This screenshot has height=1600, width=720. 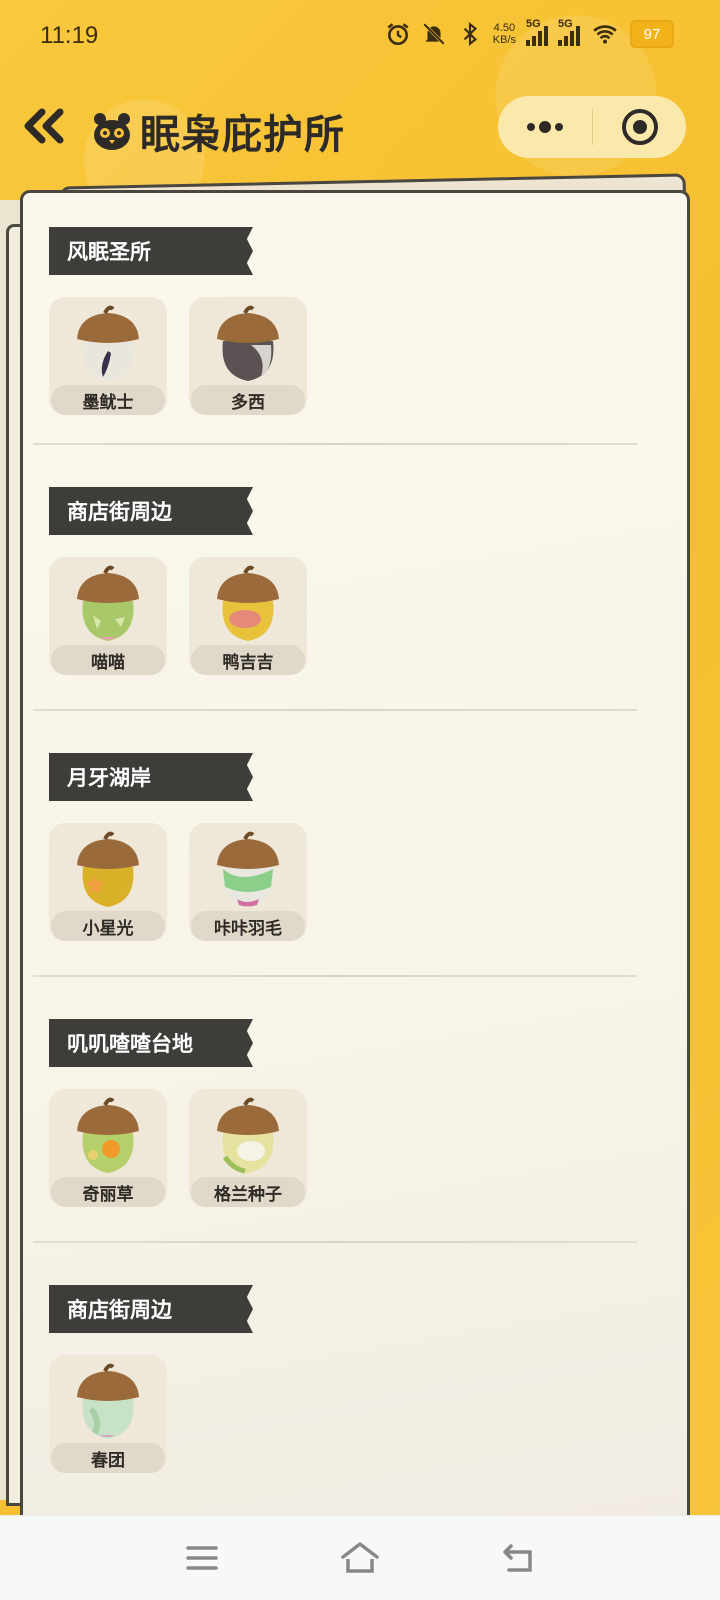 I want to click on item-list: 奇丽草 格兰种子, so click(x=178, y=1148).